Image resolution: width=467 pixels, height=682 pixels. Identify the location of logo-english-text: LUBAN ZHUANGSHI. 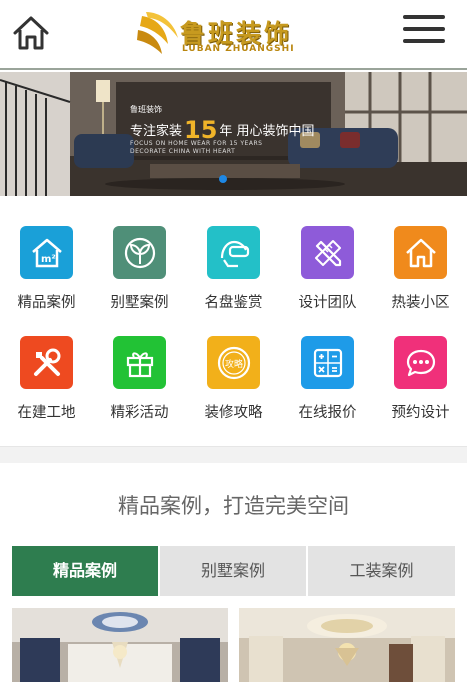
(238, 49).